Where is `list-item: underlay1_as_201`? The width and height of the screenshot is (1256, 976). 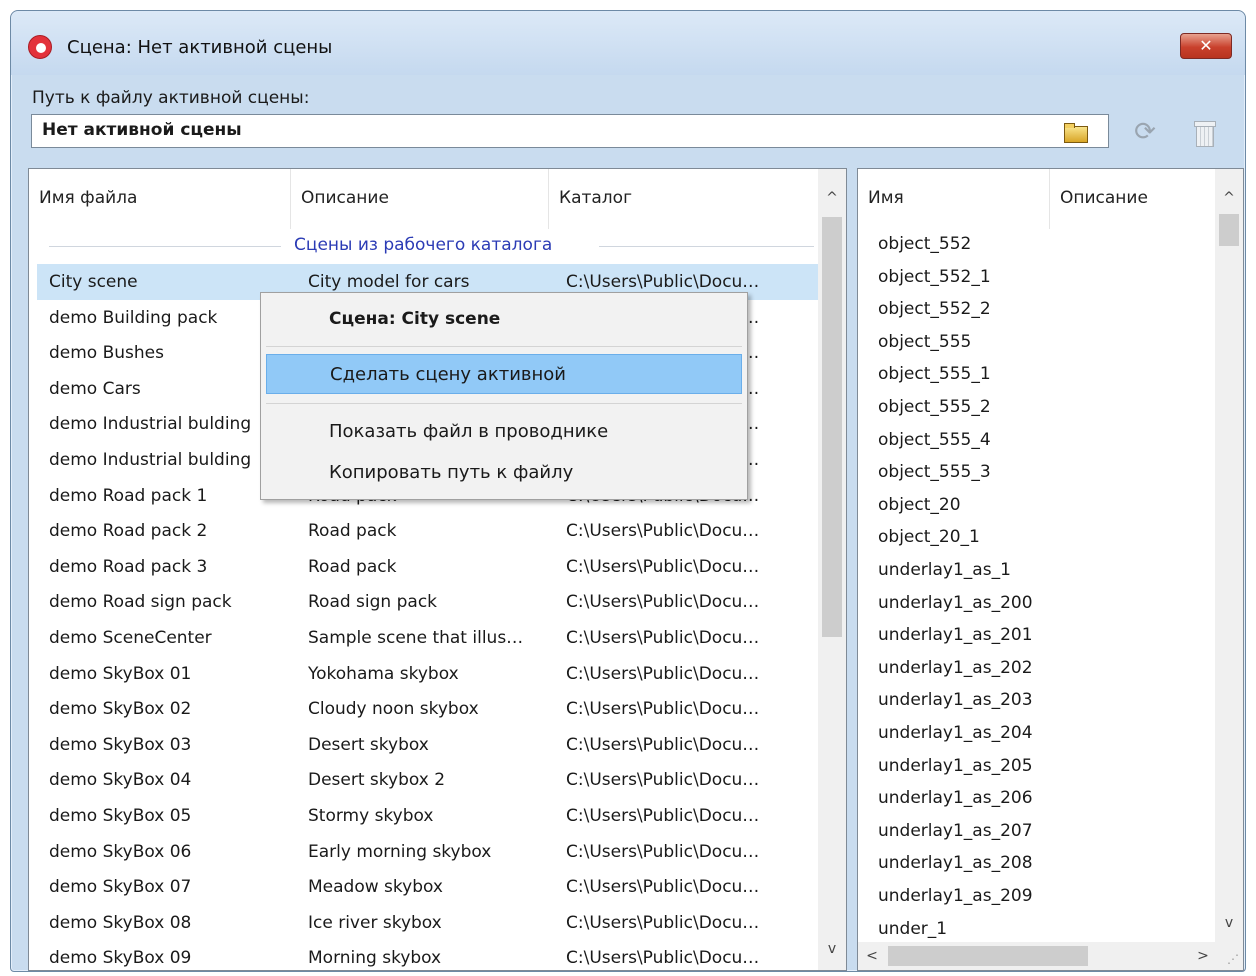
list-item: underlay1_as_201 is located at coordinates (955, 635).